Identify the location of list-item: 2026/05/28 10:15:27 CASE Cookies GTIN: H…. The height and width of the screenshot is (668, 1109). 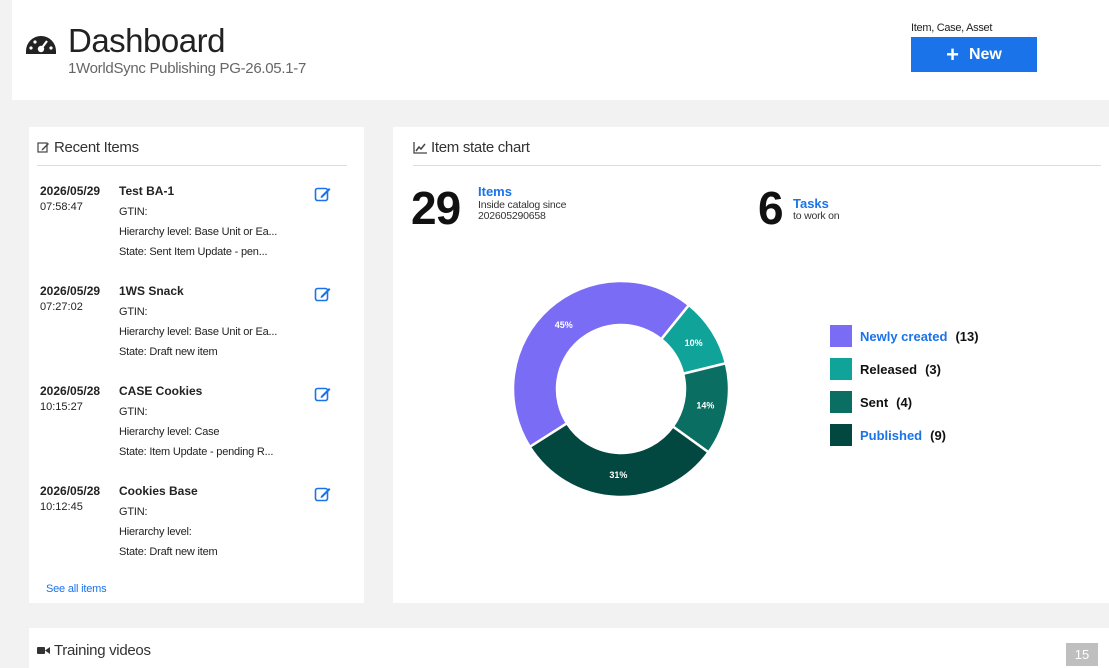
(195, 434).